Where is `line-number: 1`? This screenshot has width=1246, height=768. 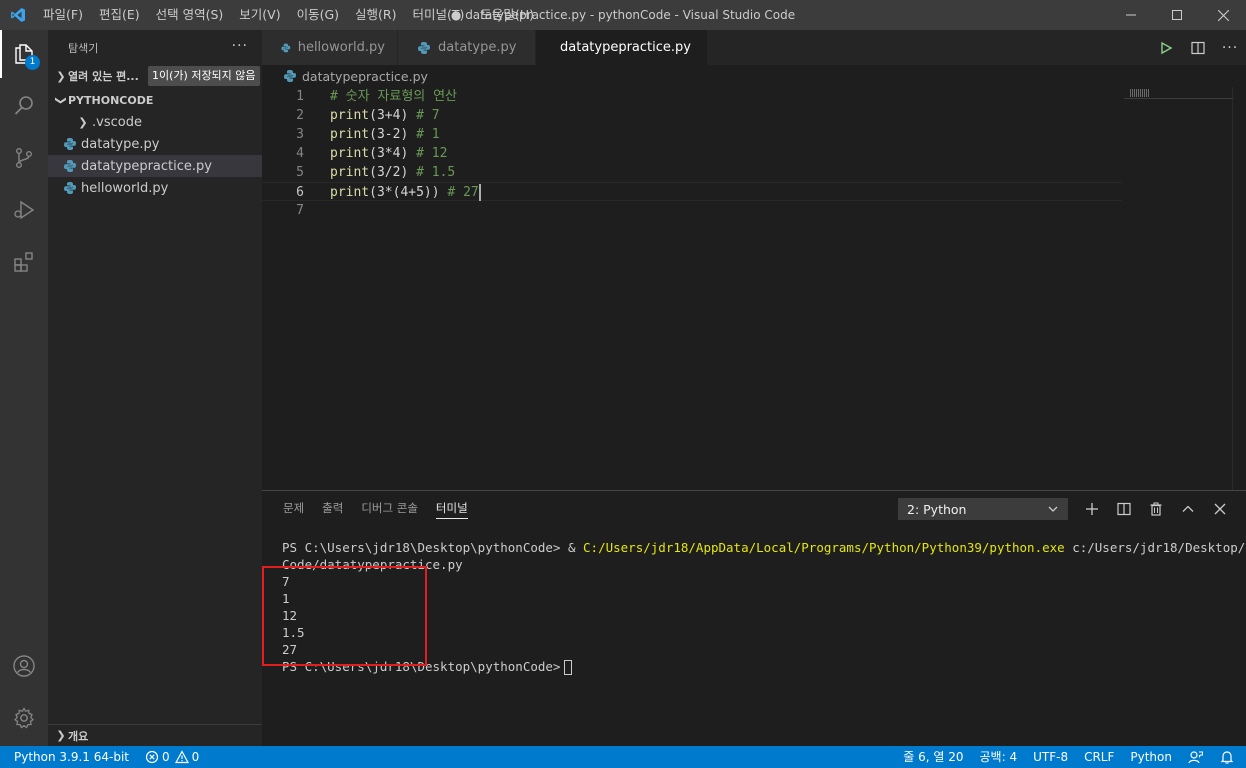 line-number: 1 is located at coordinates (300, 96).